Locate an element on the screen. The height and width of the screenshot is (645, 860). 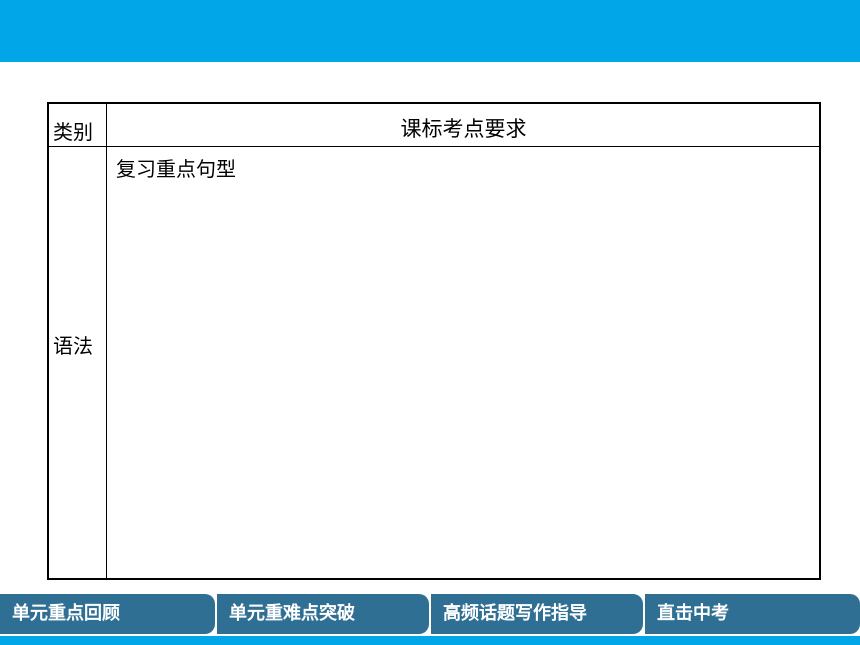
tab-key-difficulties: 单元重难点突破 is located at coordinates (323, 614).